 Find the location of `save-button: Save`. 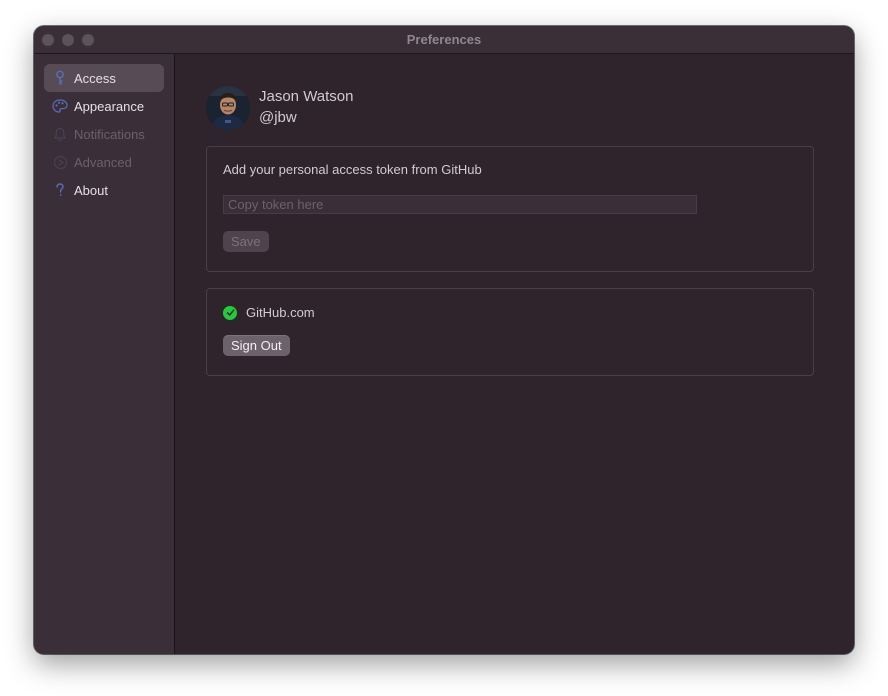

save-button: Save is located at coordinates (246, 241).